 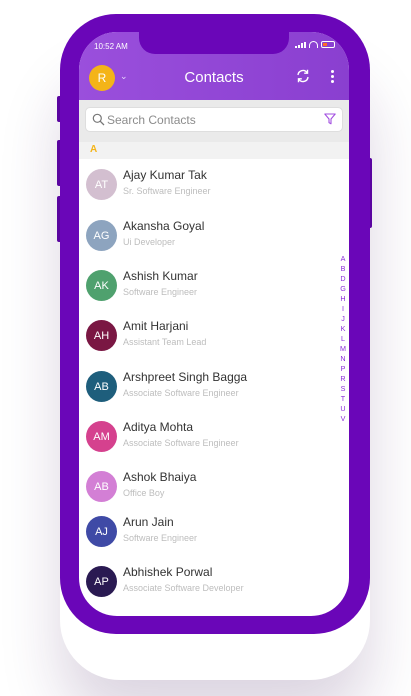 I want to click on index-letter: U, so click(x=342, y=409).